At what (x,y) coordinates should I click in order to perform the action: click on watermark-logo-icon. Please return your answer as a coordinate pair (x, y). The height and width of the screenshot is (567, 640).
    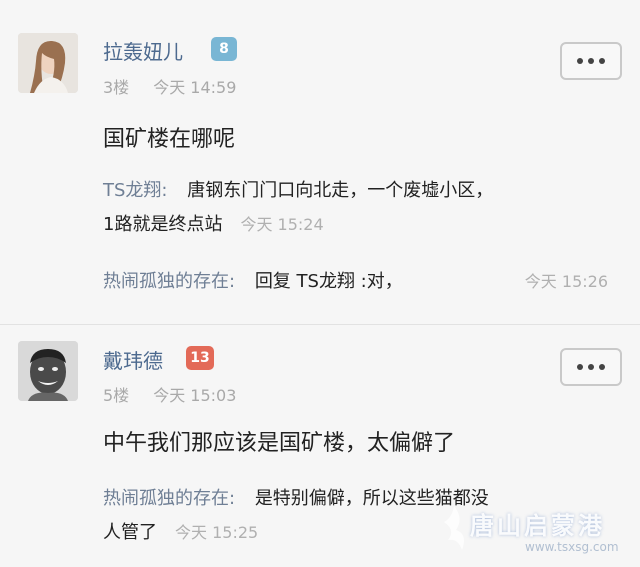
    Looking at the image, I should click on (454, 528).